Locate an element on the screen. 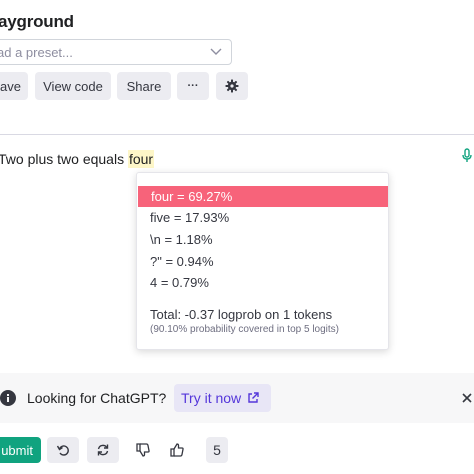  prompt-text-before: Two plus two equals is located at coordinates (64, 159).